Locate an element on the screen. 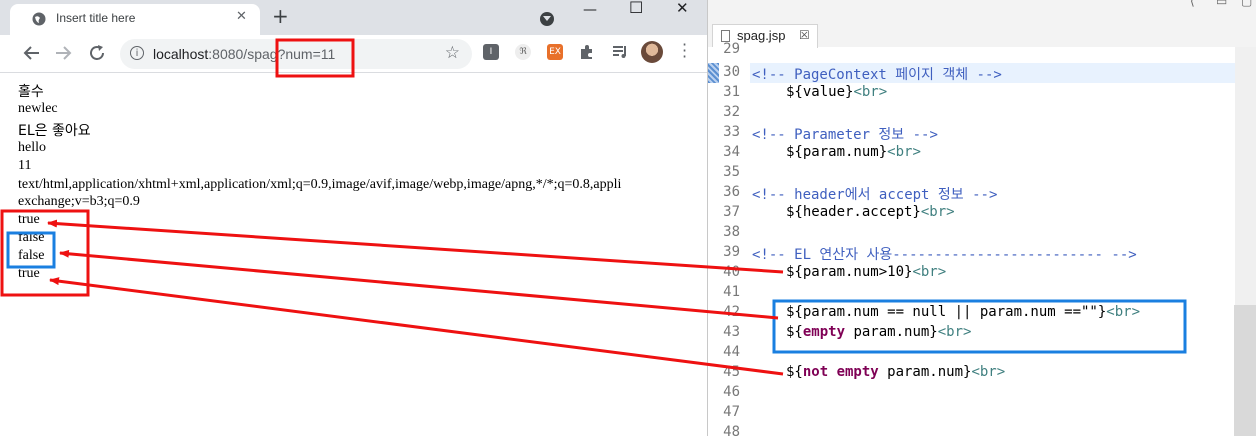  el-keyword: empty is located at coordinates (824, 332).